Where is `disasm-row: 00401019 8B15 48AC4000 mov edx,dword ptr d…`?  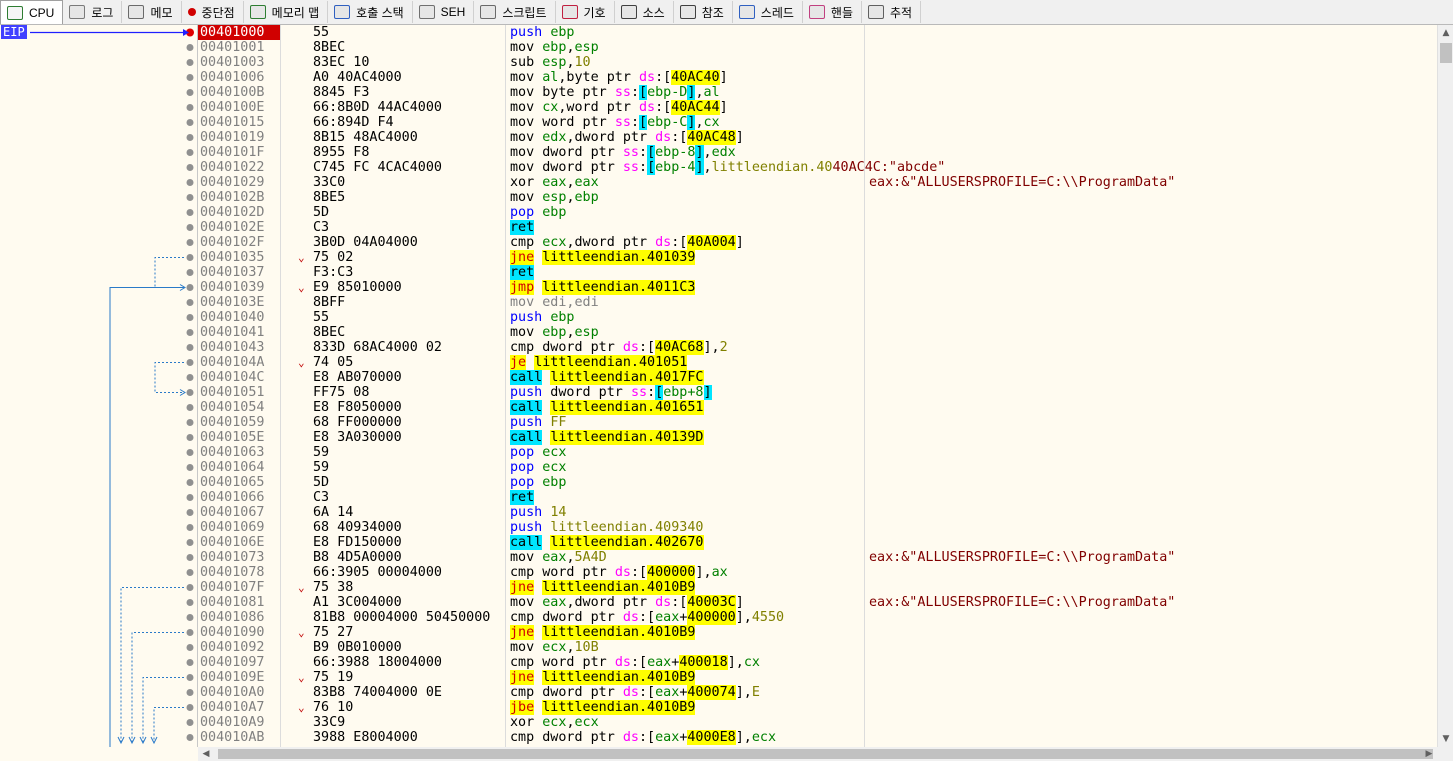
disasm-row: 00401019 8B15 48AC4000 mov edx,dword ptr d… is located at coordinates (817, 137).